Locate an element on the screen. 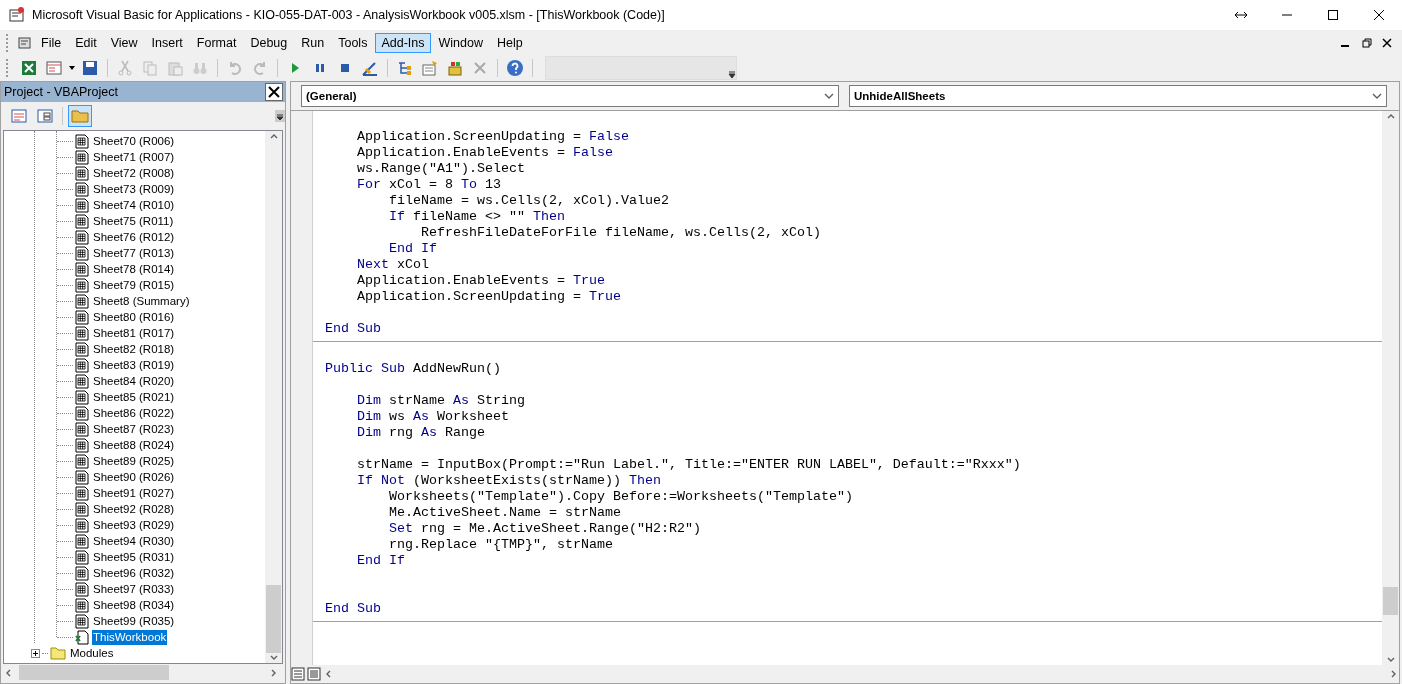  tree-item: Sheet98 (R034) is located at coordinates (134, 605).